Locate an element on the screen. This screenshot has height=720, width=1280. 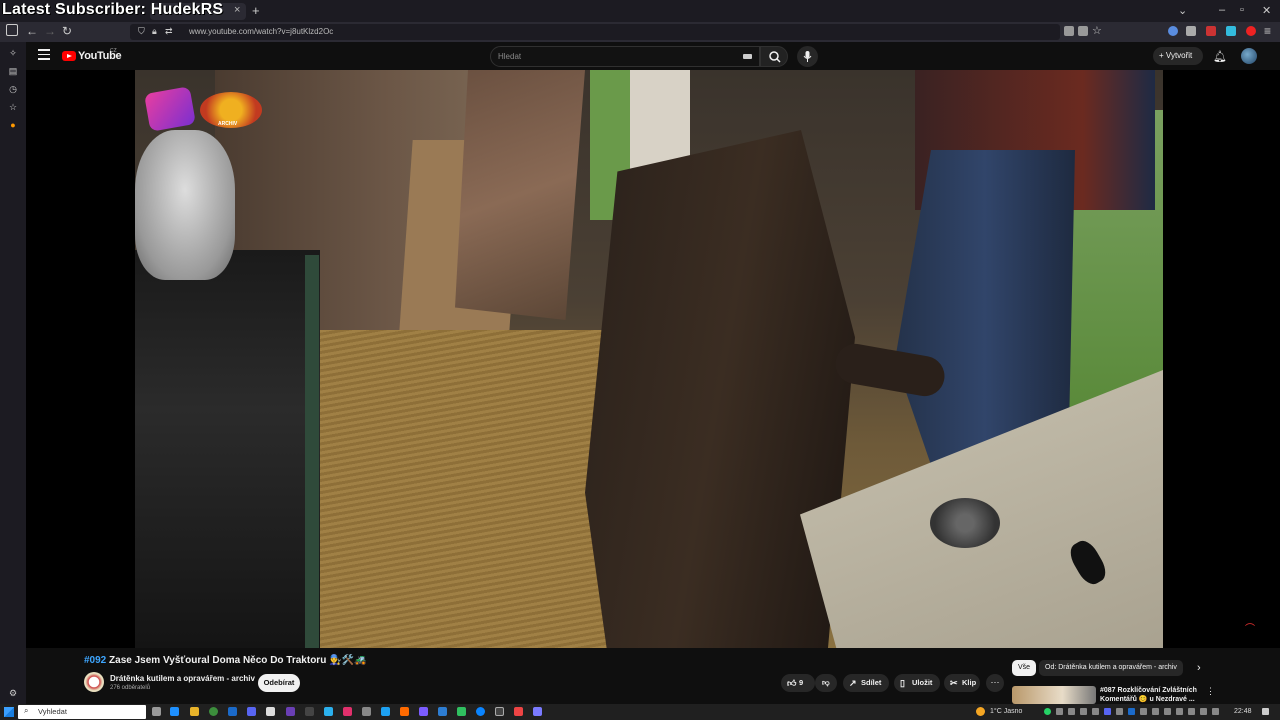
edge-icon is located at coordinates (480, 711).